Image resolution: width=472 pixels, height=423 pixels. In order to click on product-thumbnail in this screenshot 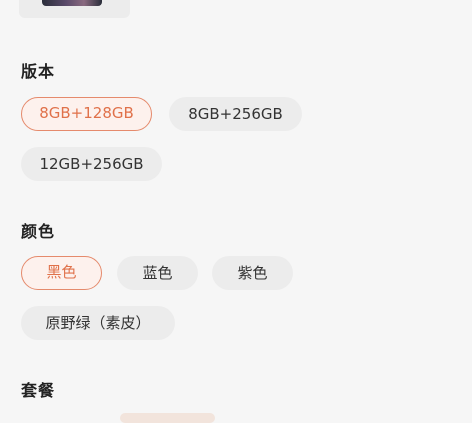, I will do `click(74, 9)`.